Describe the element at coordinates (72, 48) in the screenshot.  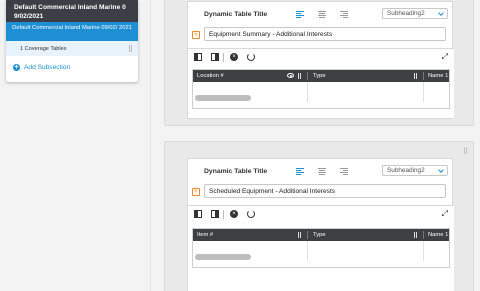
I see `nav-item-coverage-tables: 1 Coverage Tables` at that location.